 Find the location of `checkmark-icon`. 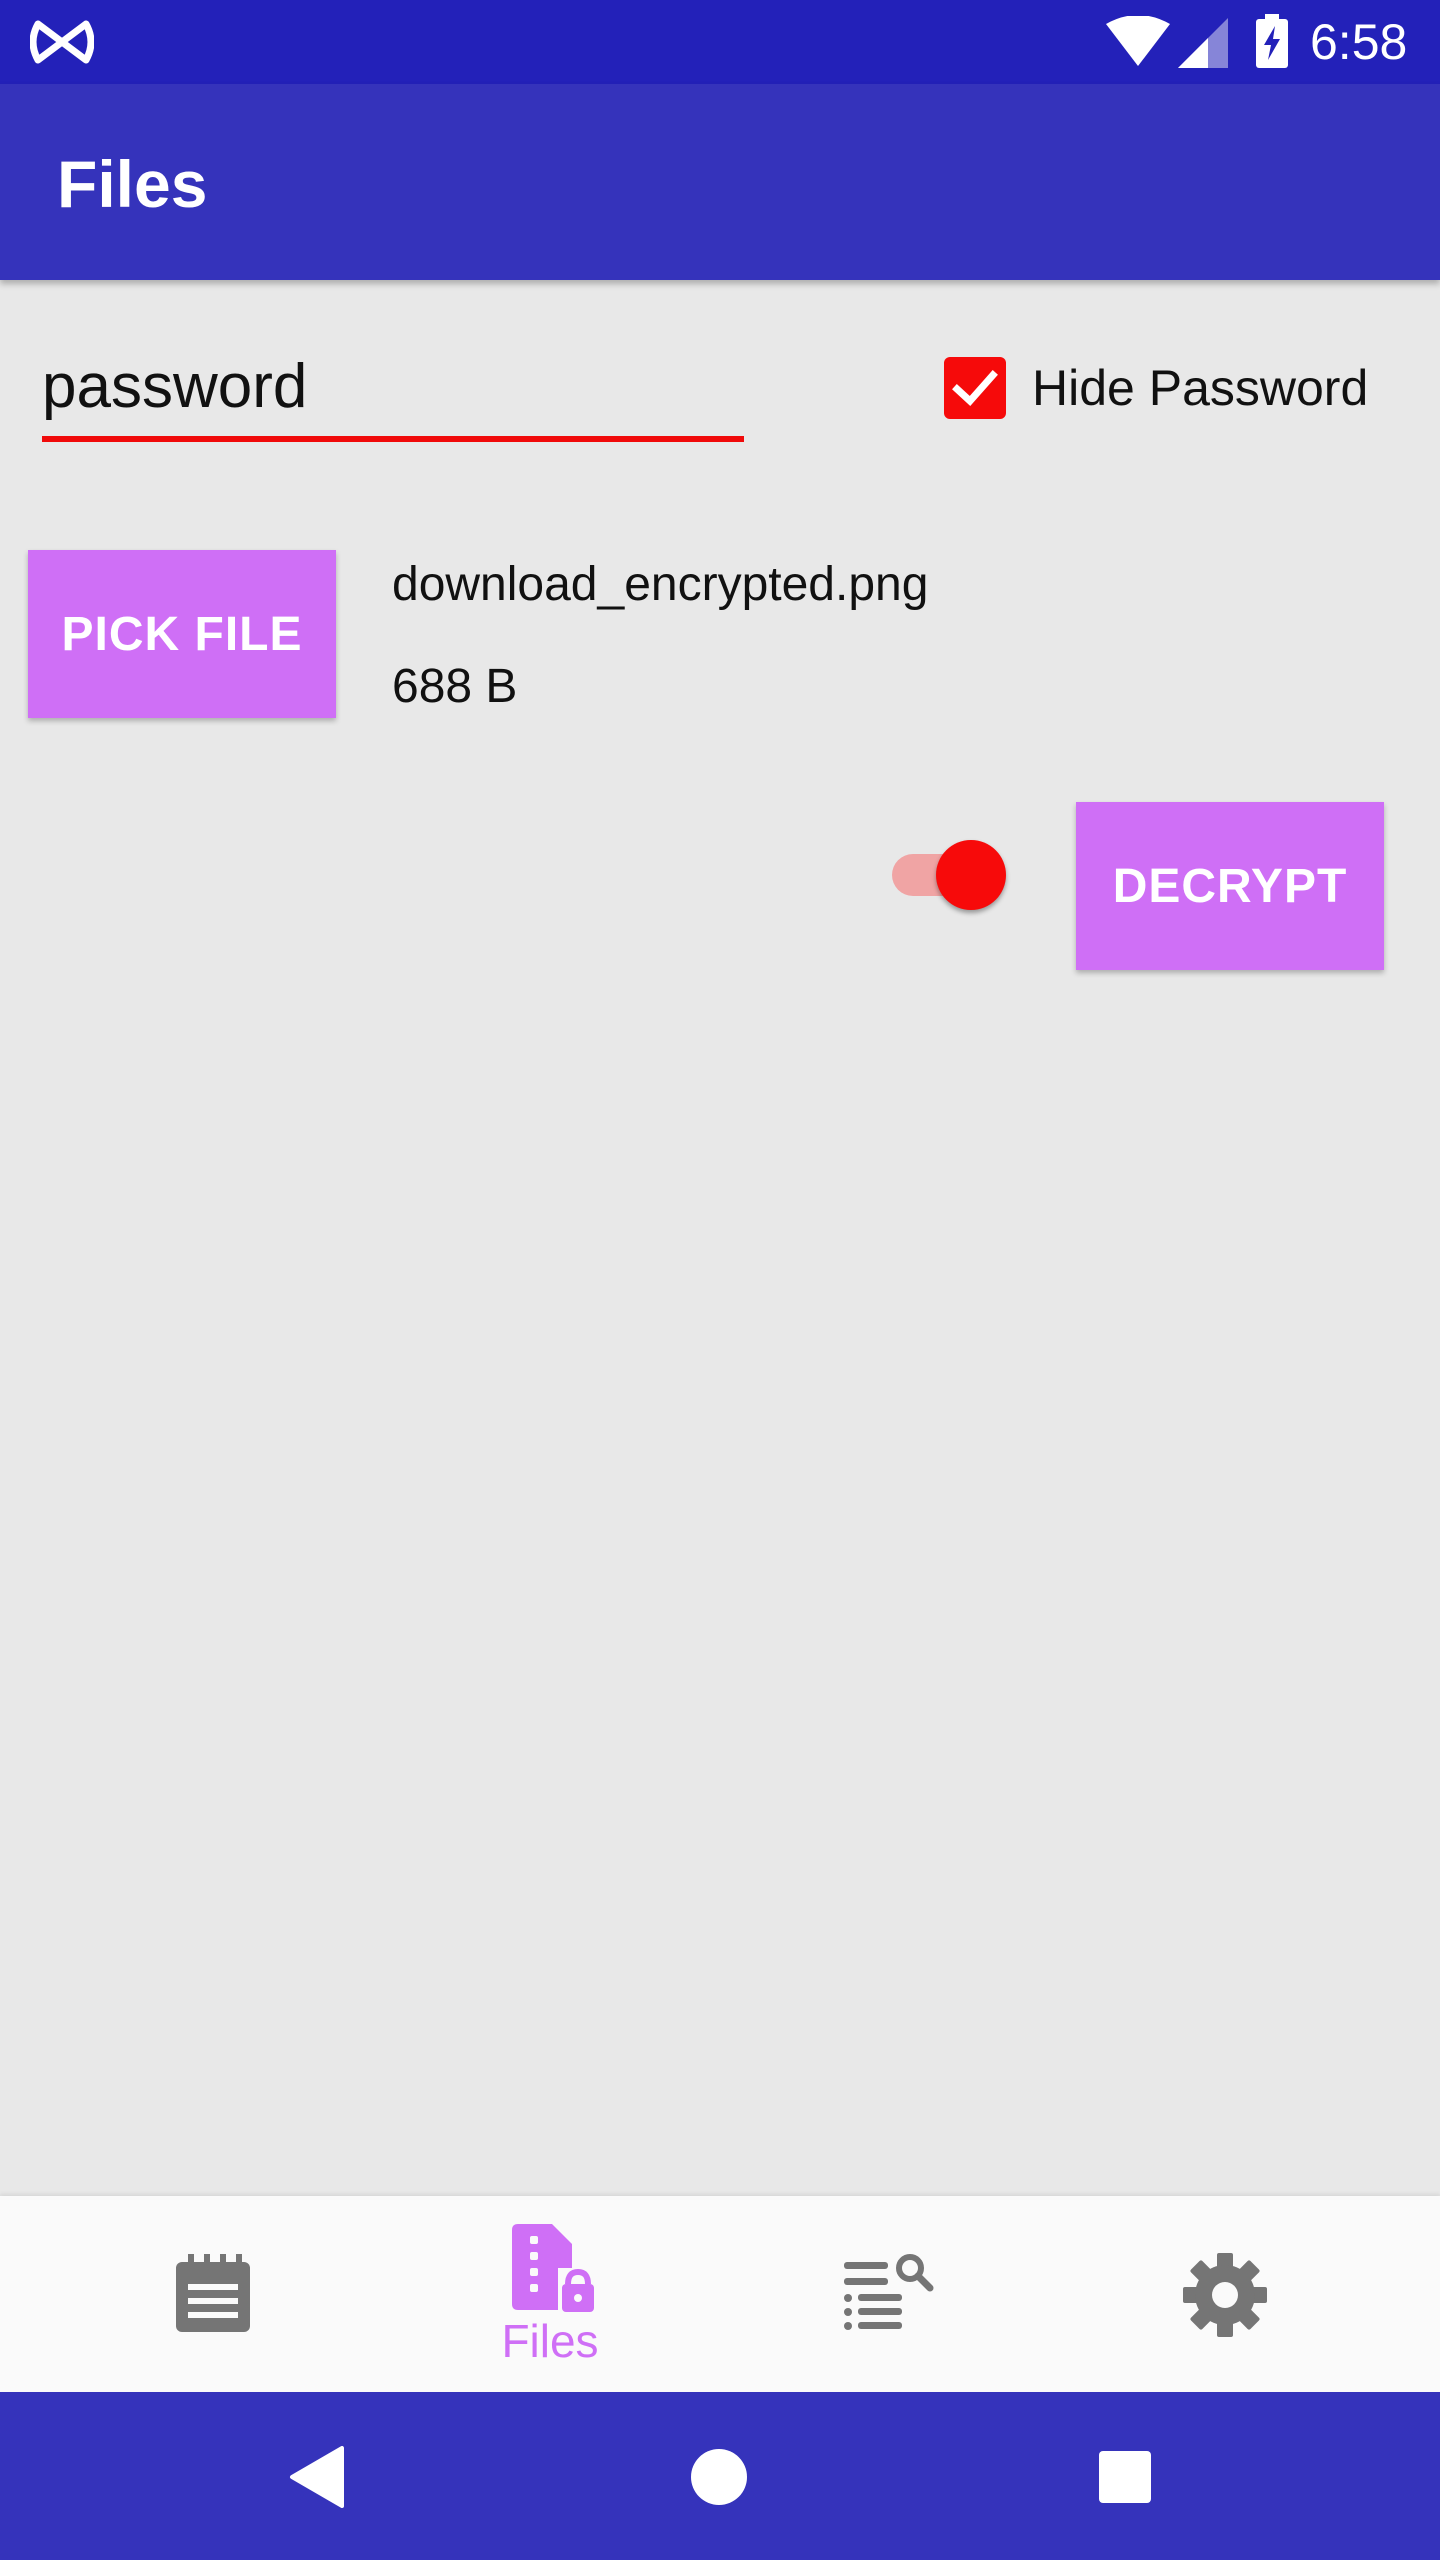

checkmark-icon is located at coordinates (975, 388).